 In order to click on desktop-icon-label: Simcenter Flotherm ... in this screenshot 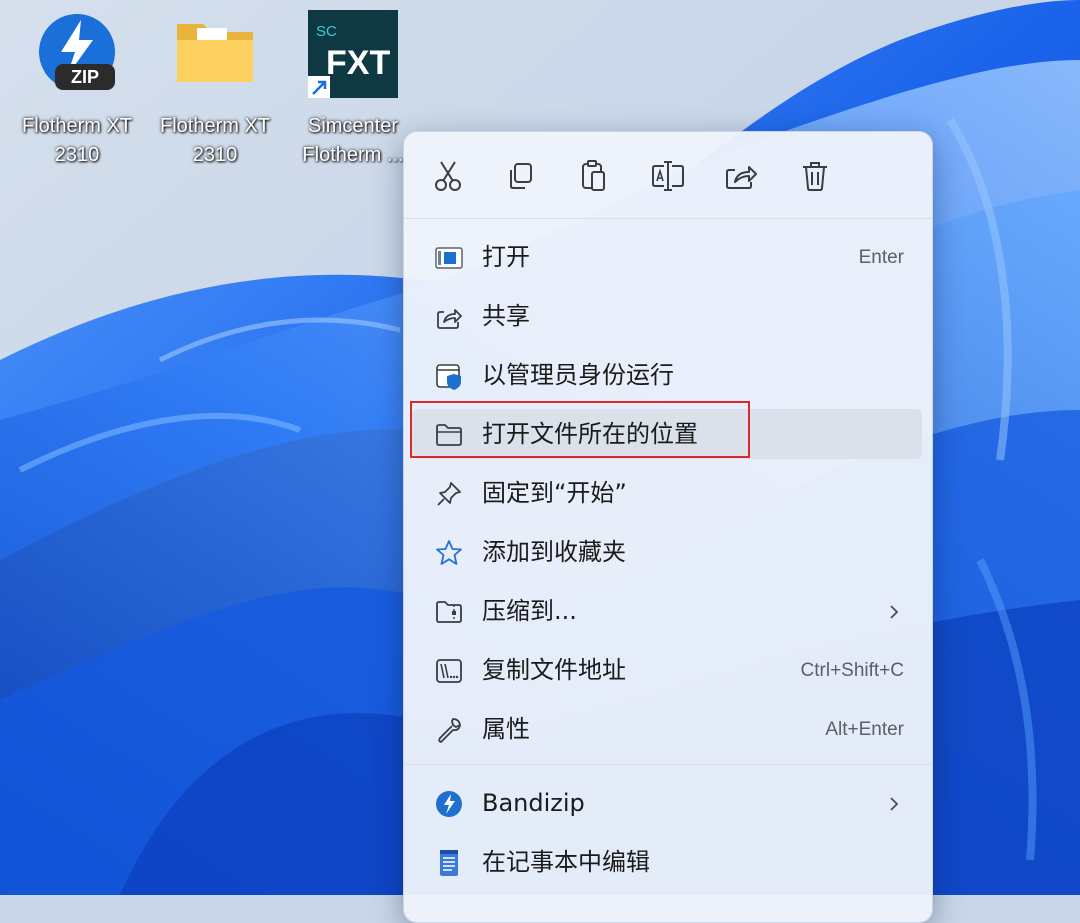, I will do `click(353, 140)`.